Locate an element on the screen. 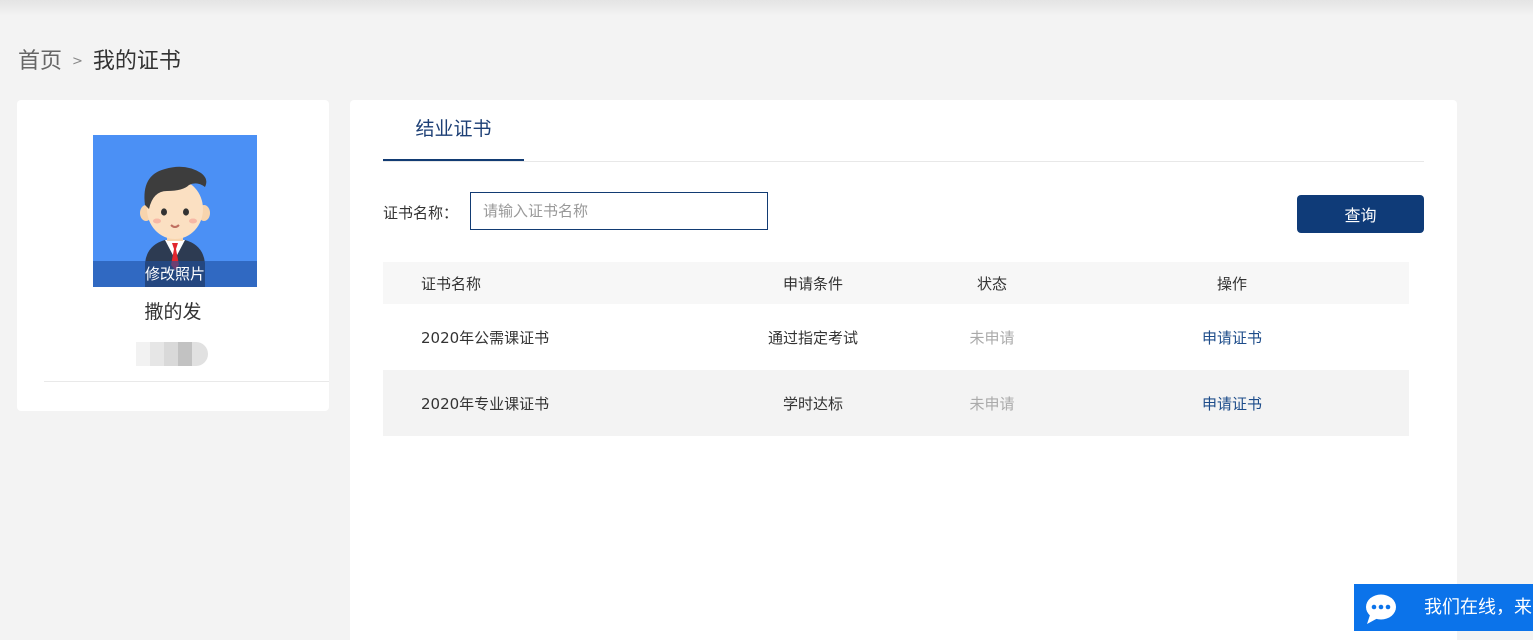 This screenshot has width=1533, height=640. online-chat-widget: 我们在线，来 is located at coordinates (1443, 607).